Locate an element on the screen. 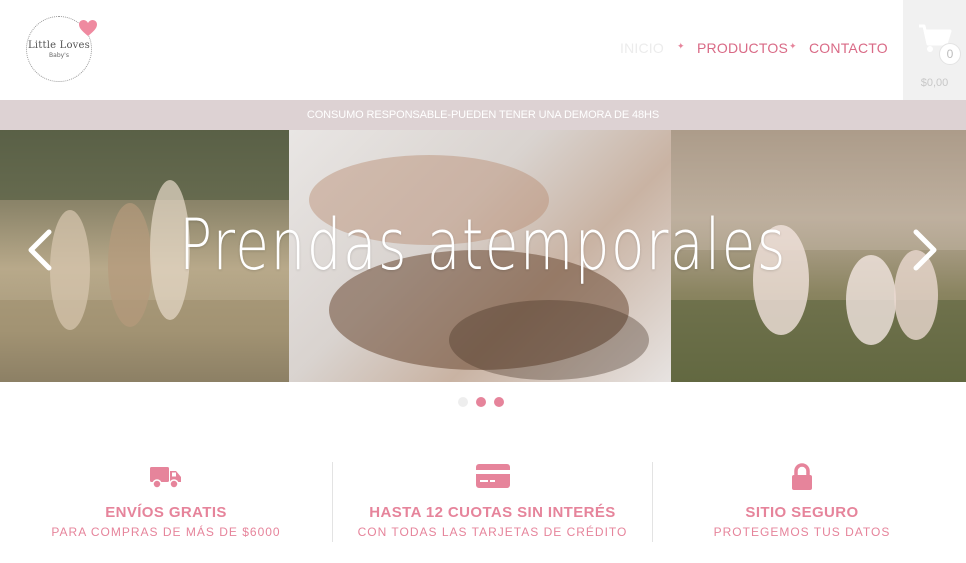 Image resolution: width=966 pixels, height=563 pixels. truck-icon is located at coordinates (166, 479).